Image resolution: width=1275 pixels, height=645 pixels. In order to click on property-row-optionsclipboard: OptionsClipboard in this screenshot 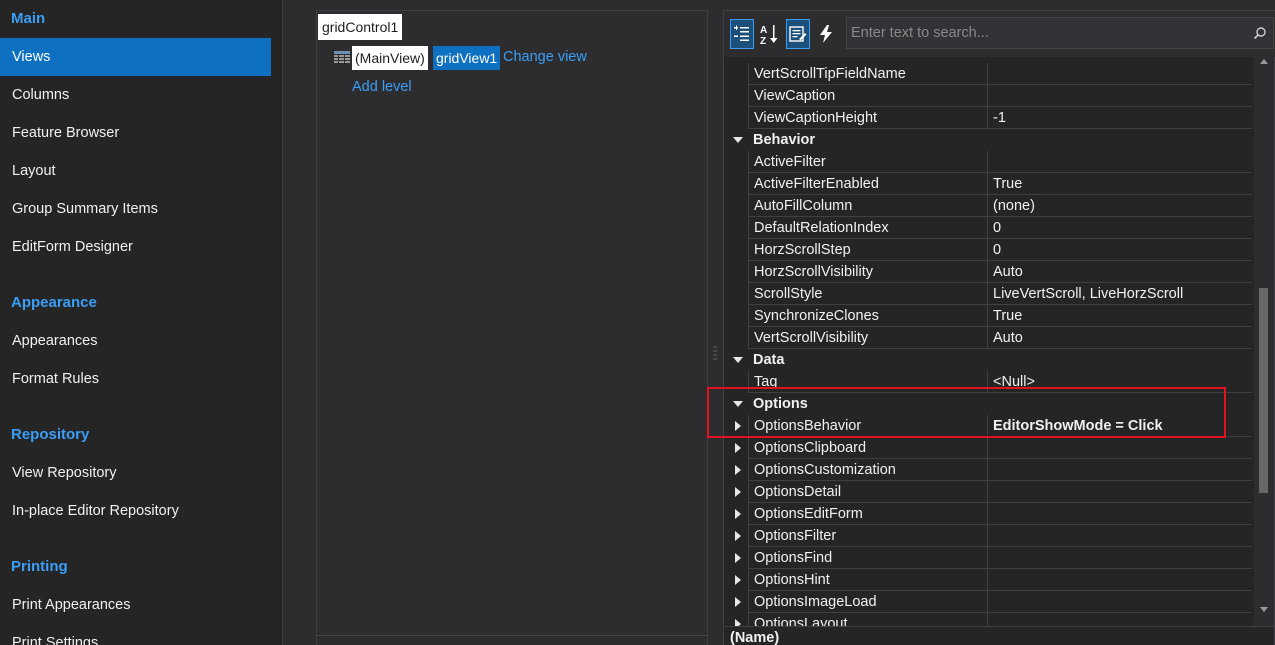, I will do `click(989, 448)`.